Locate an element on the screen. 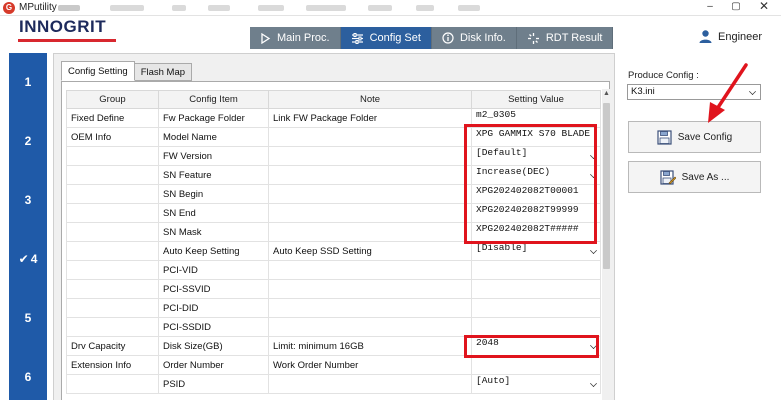 The image size is (781, 400). produce-config-value: K3.ini is located at coordinates (643, 91).